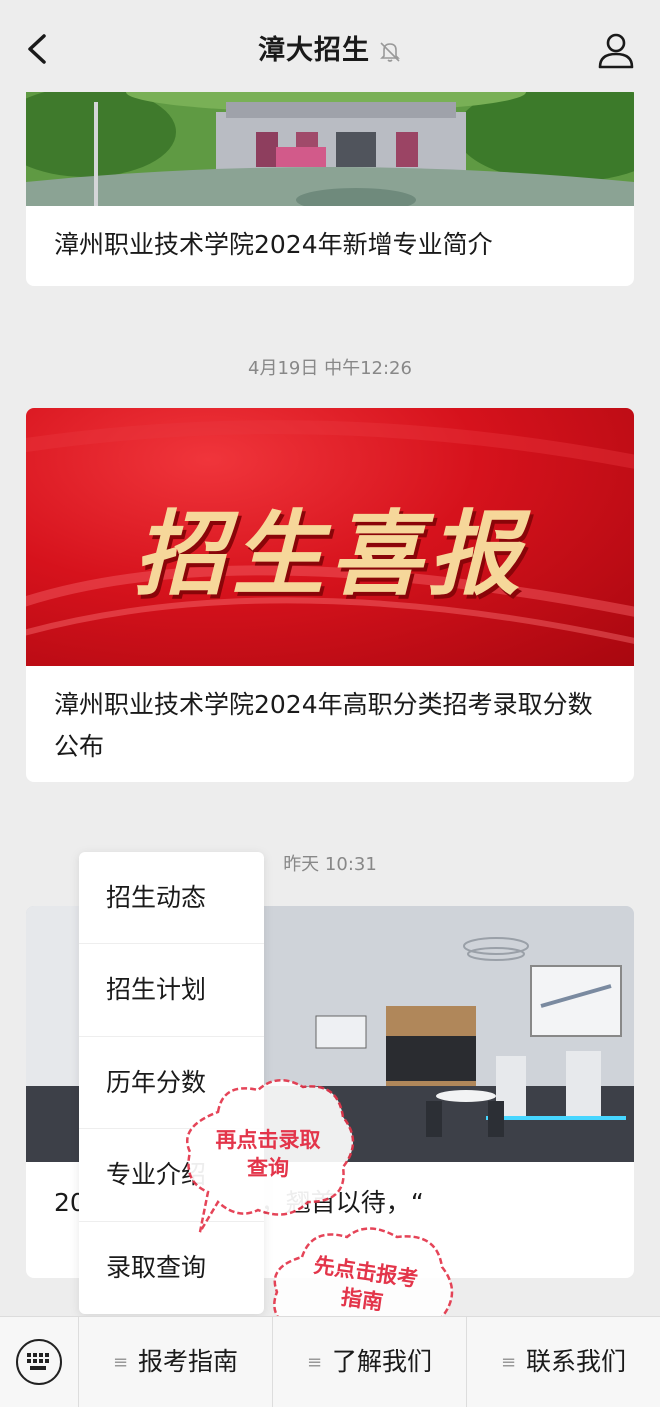 The width and height of the screenshot is (660, 1407). I want to click on tab-contact-us: ≡ 联系我们, so click(563, 1362).